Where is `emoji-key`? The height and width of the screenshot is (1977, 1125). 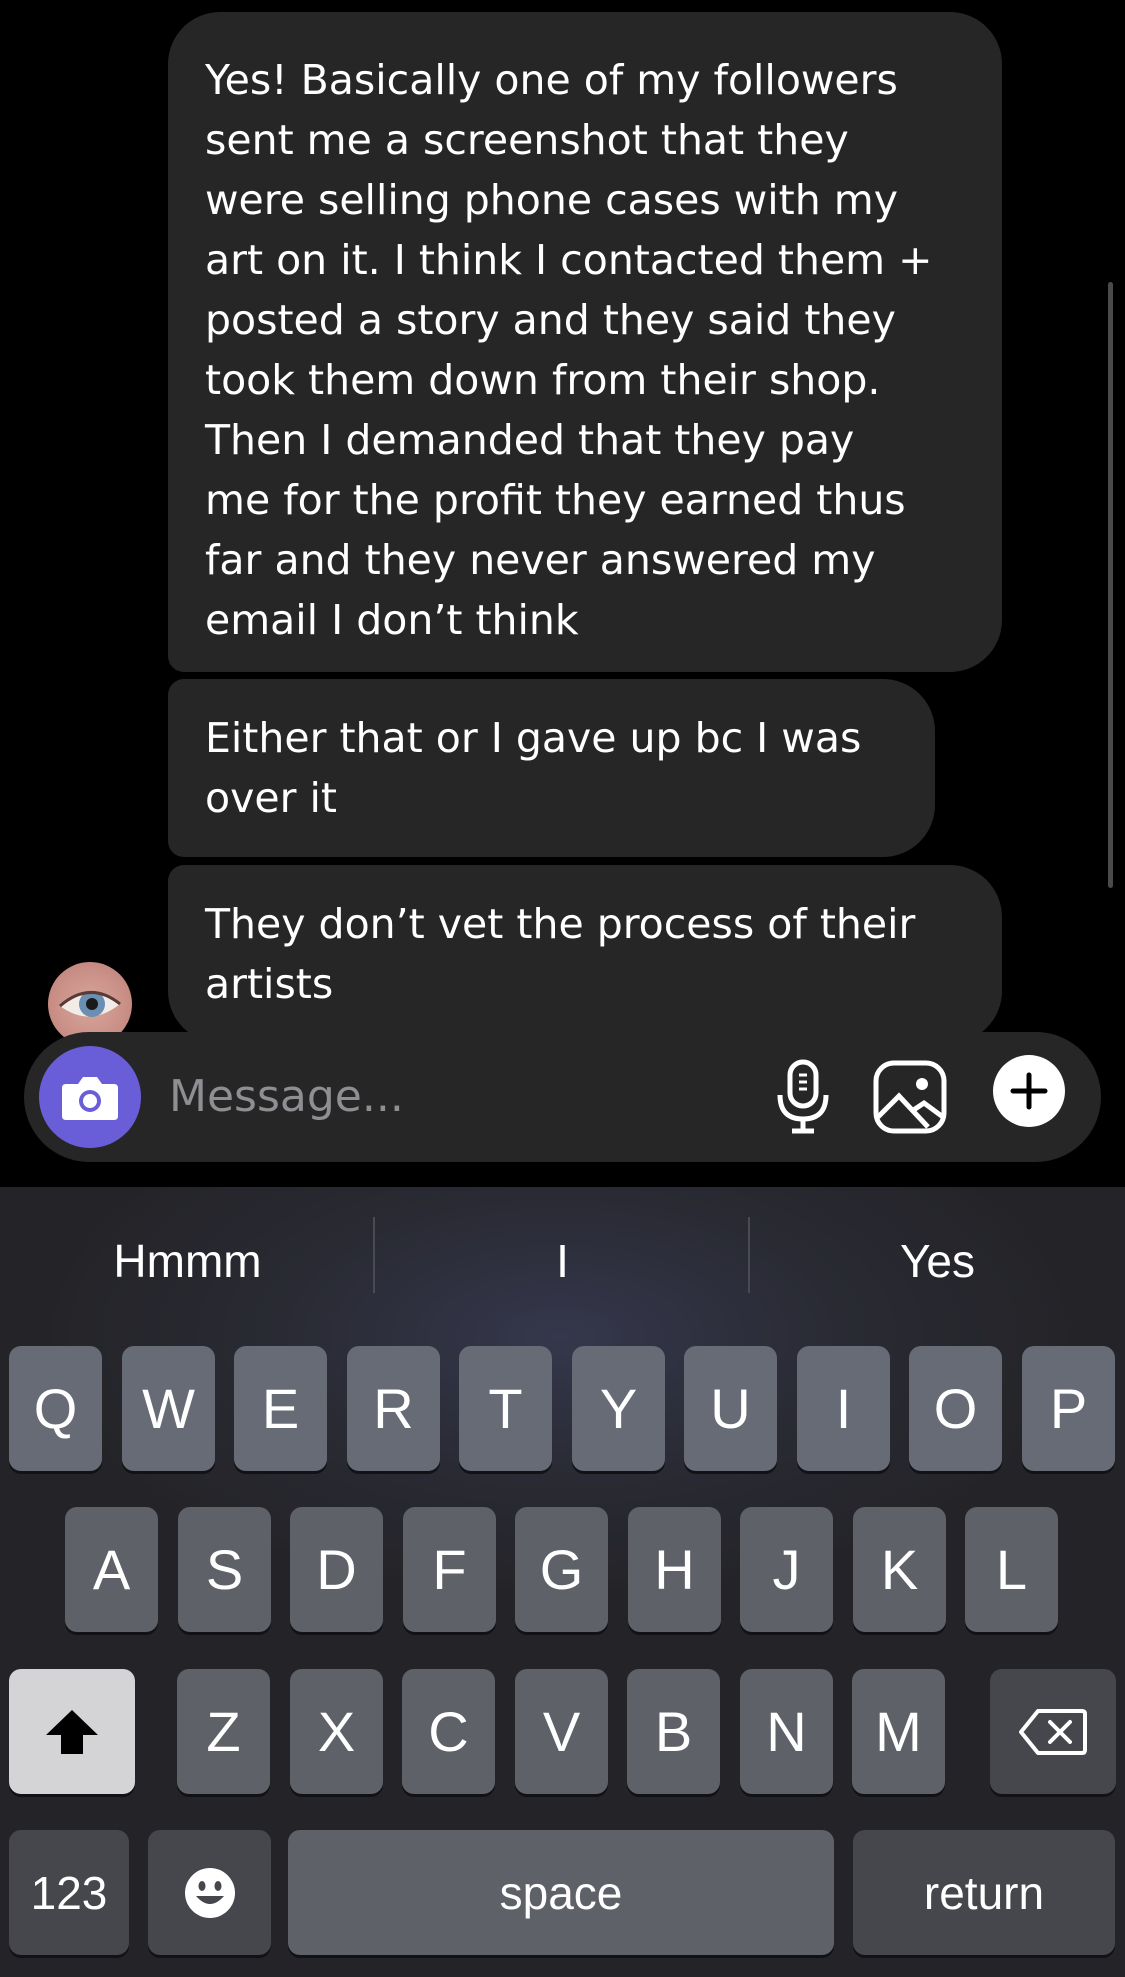
emoji-key is located at coordinates (209, 1892).